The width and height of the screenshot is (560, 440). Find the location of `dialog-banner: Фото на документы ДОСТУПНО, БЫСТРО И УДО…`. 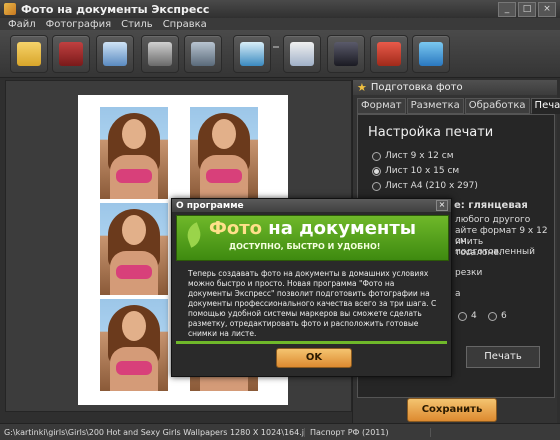

dialog-banner: Фото на документы ДОСТУПНО, БЫСТРО И УДО… is located at coordinates (312, 238).